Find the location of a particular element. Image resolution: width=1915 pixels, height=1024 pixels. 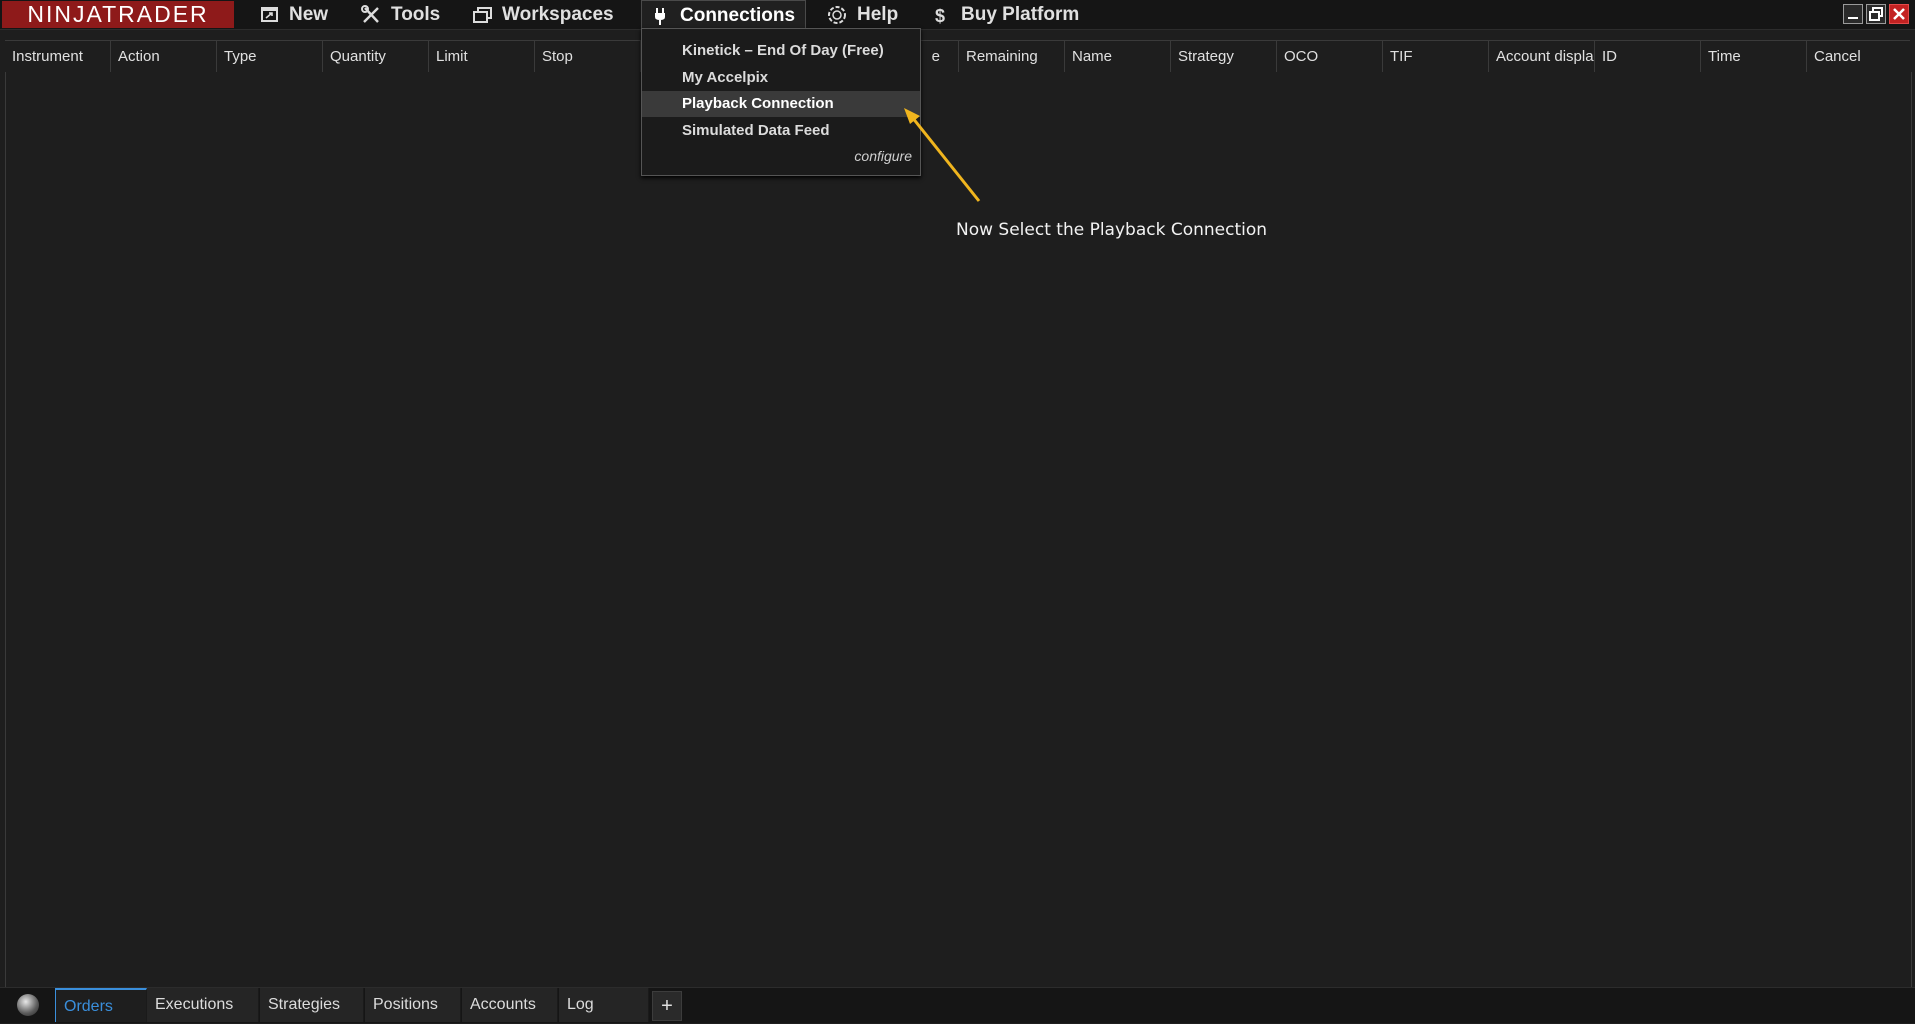

dollar-icon: $ is located at coordinates (940, 15).